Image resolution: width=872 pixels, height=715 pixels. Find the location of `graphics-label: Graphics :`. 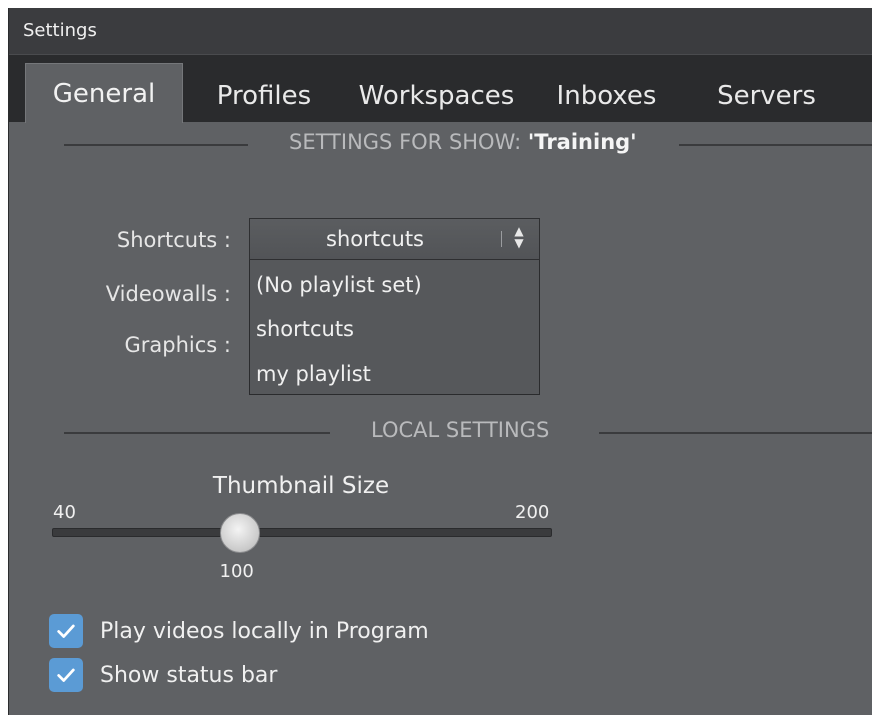

graphics-label: Graphics : is located at coordinates (178, 345).